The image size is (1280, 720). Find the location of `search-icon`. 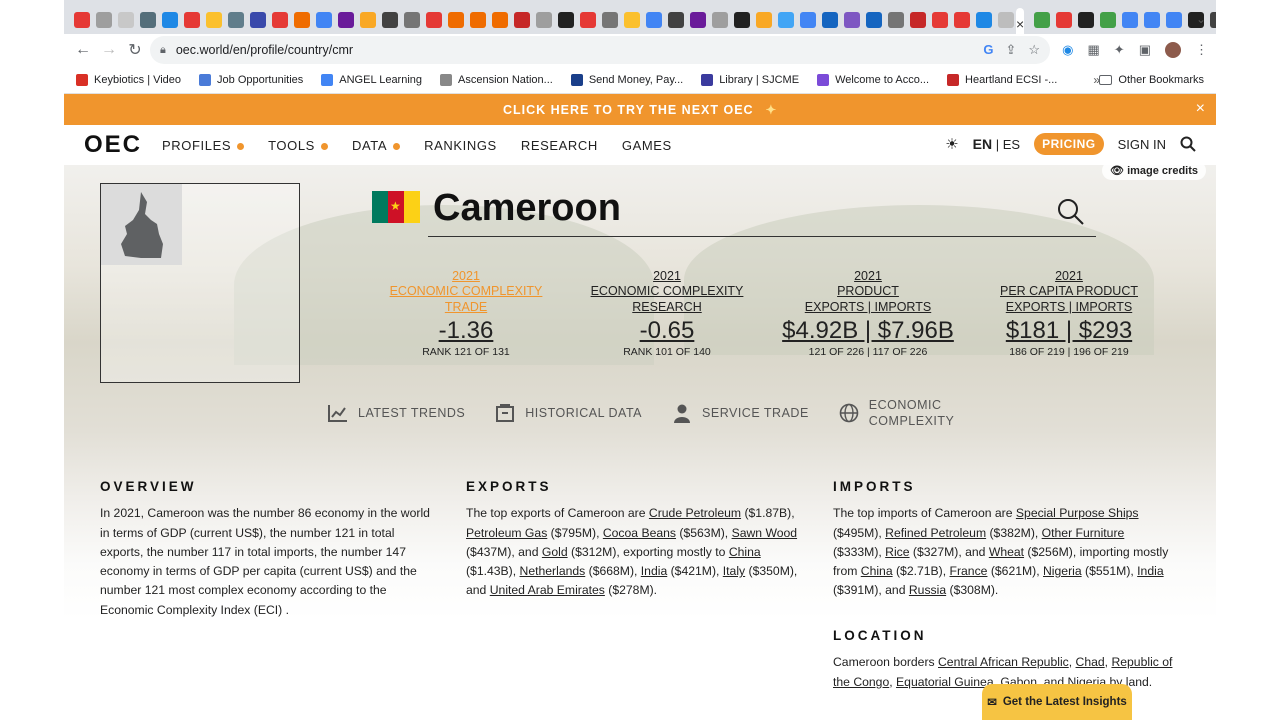

search-icon is located at coordinates (1188, 144).